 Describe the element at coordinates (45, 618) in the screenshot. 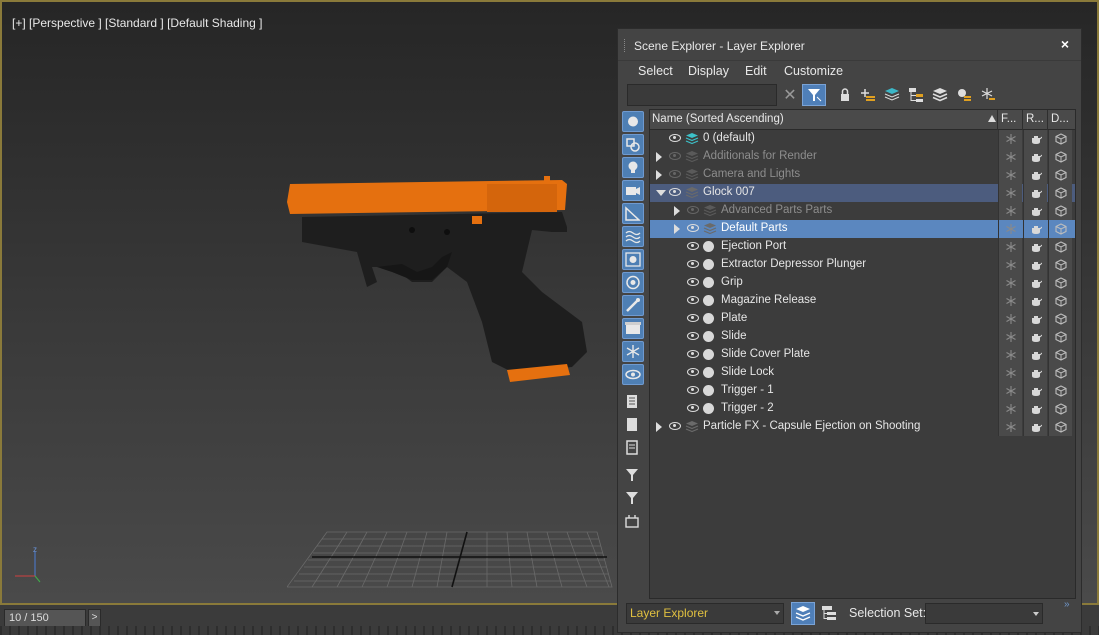

I see `frame-counter: 10 / 150` at that location.